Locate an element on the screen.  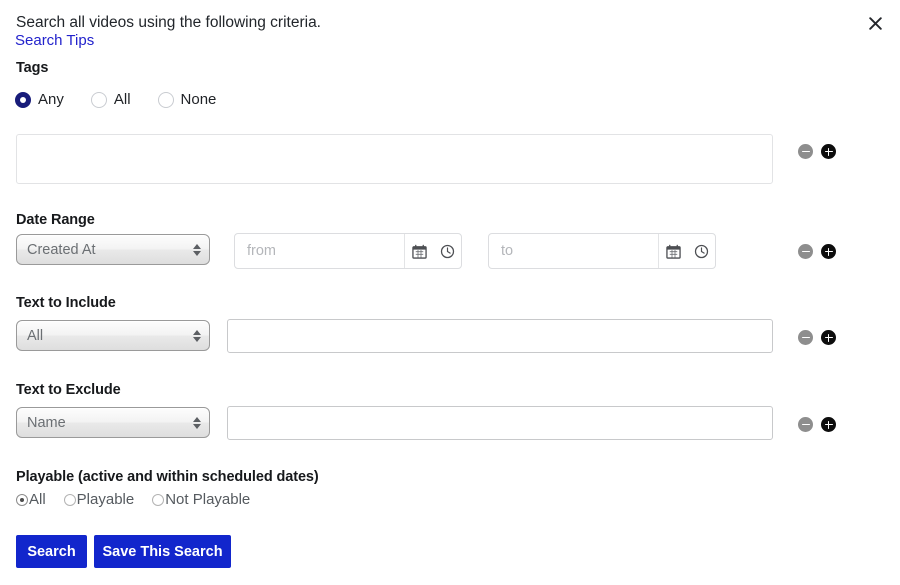
text-include-field-select-value: All is located at coordinates (35, 335).